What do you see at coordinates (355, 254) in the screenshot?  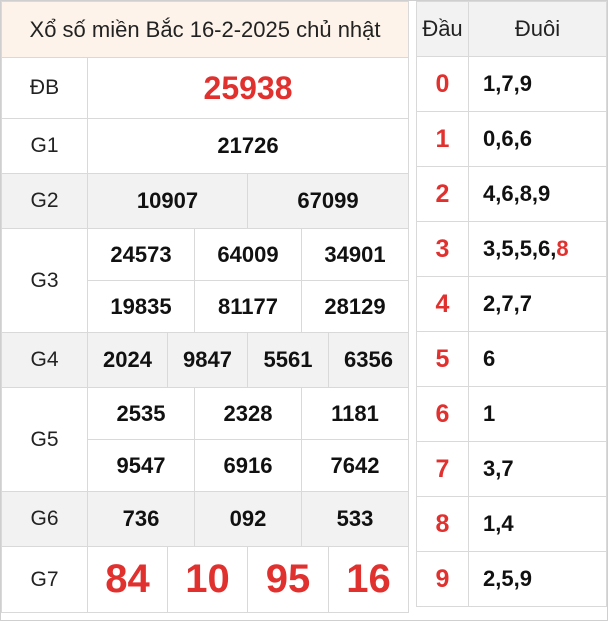 I see `prize-number: 34901` at bounding box center [355, 254].